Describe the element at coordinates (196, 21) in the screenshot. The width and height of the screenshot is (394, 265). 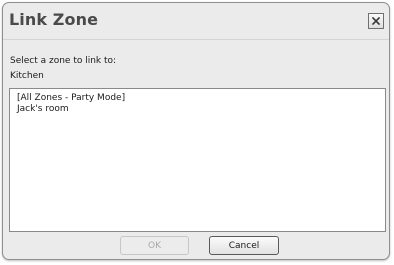
I see `dialog-titlebar: Link Zone` at that location.